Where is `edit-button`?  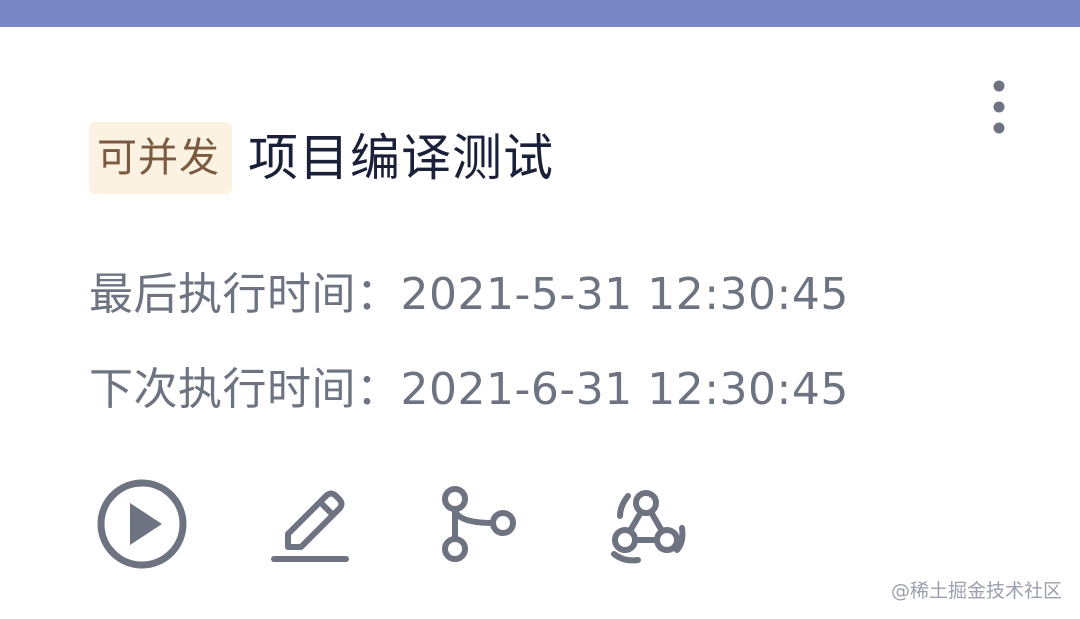
edit-button is located at coordinates (312, 524).